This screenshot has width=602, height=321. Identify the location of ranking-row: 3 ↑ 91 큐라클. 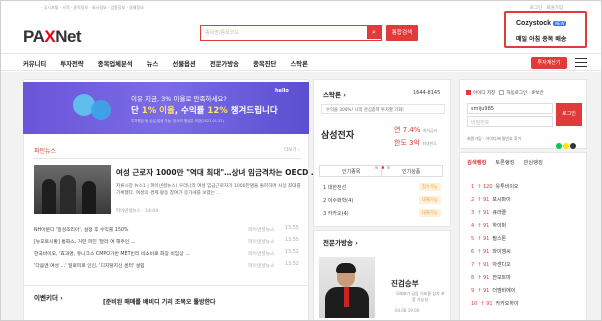
(488, 212).